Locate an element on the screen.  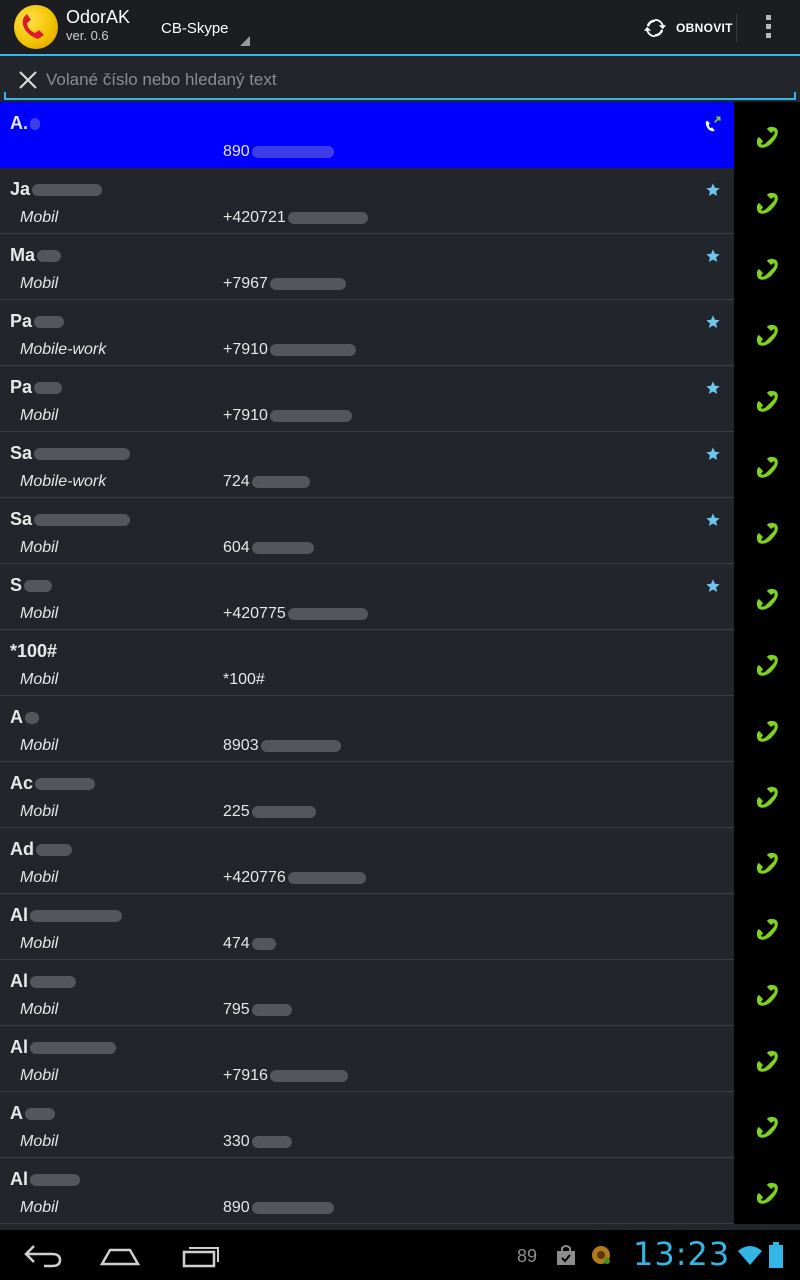
contact-number-text: 474 is located at coordinates (236, 943).